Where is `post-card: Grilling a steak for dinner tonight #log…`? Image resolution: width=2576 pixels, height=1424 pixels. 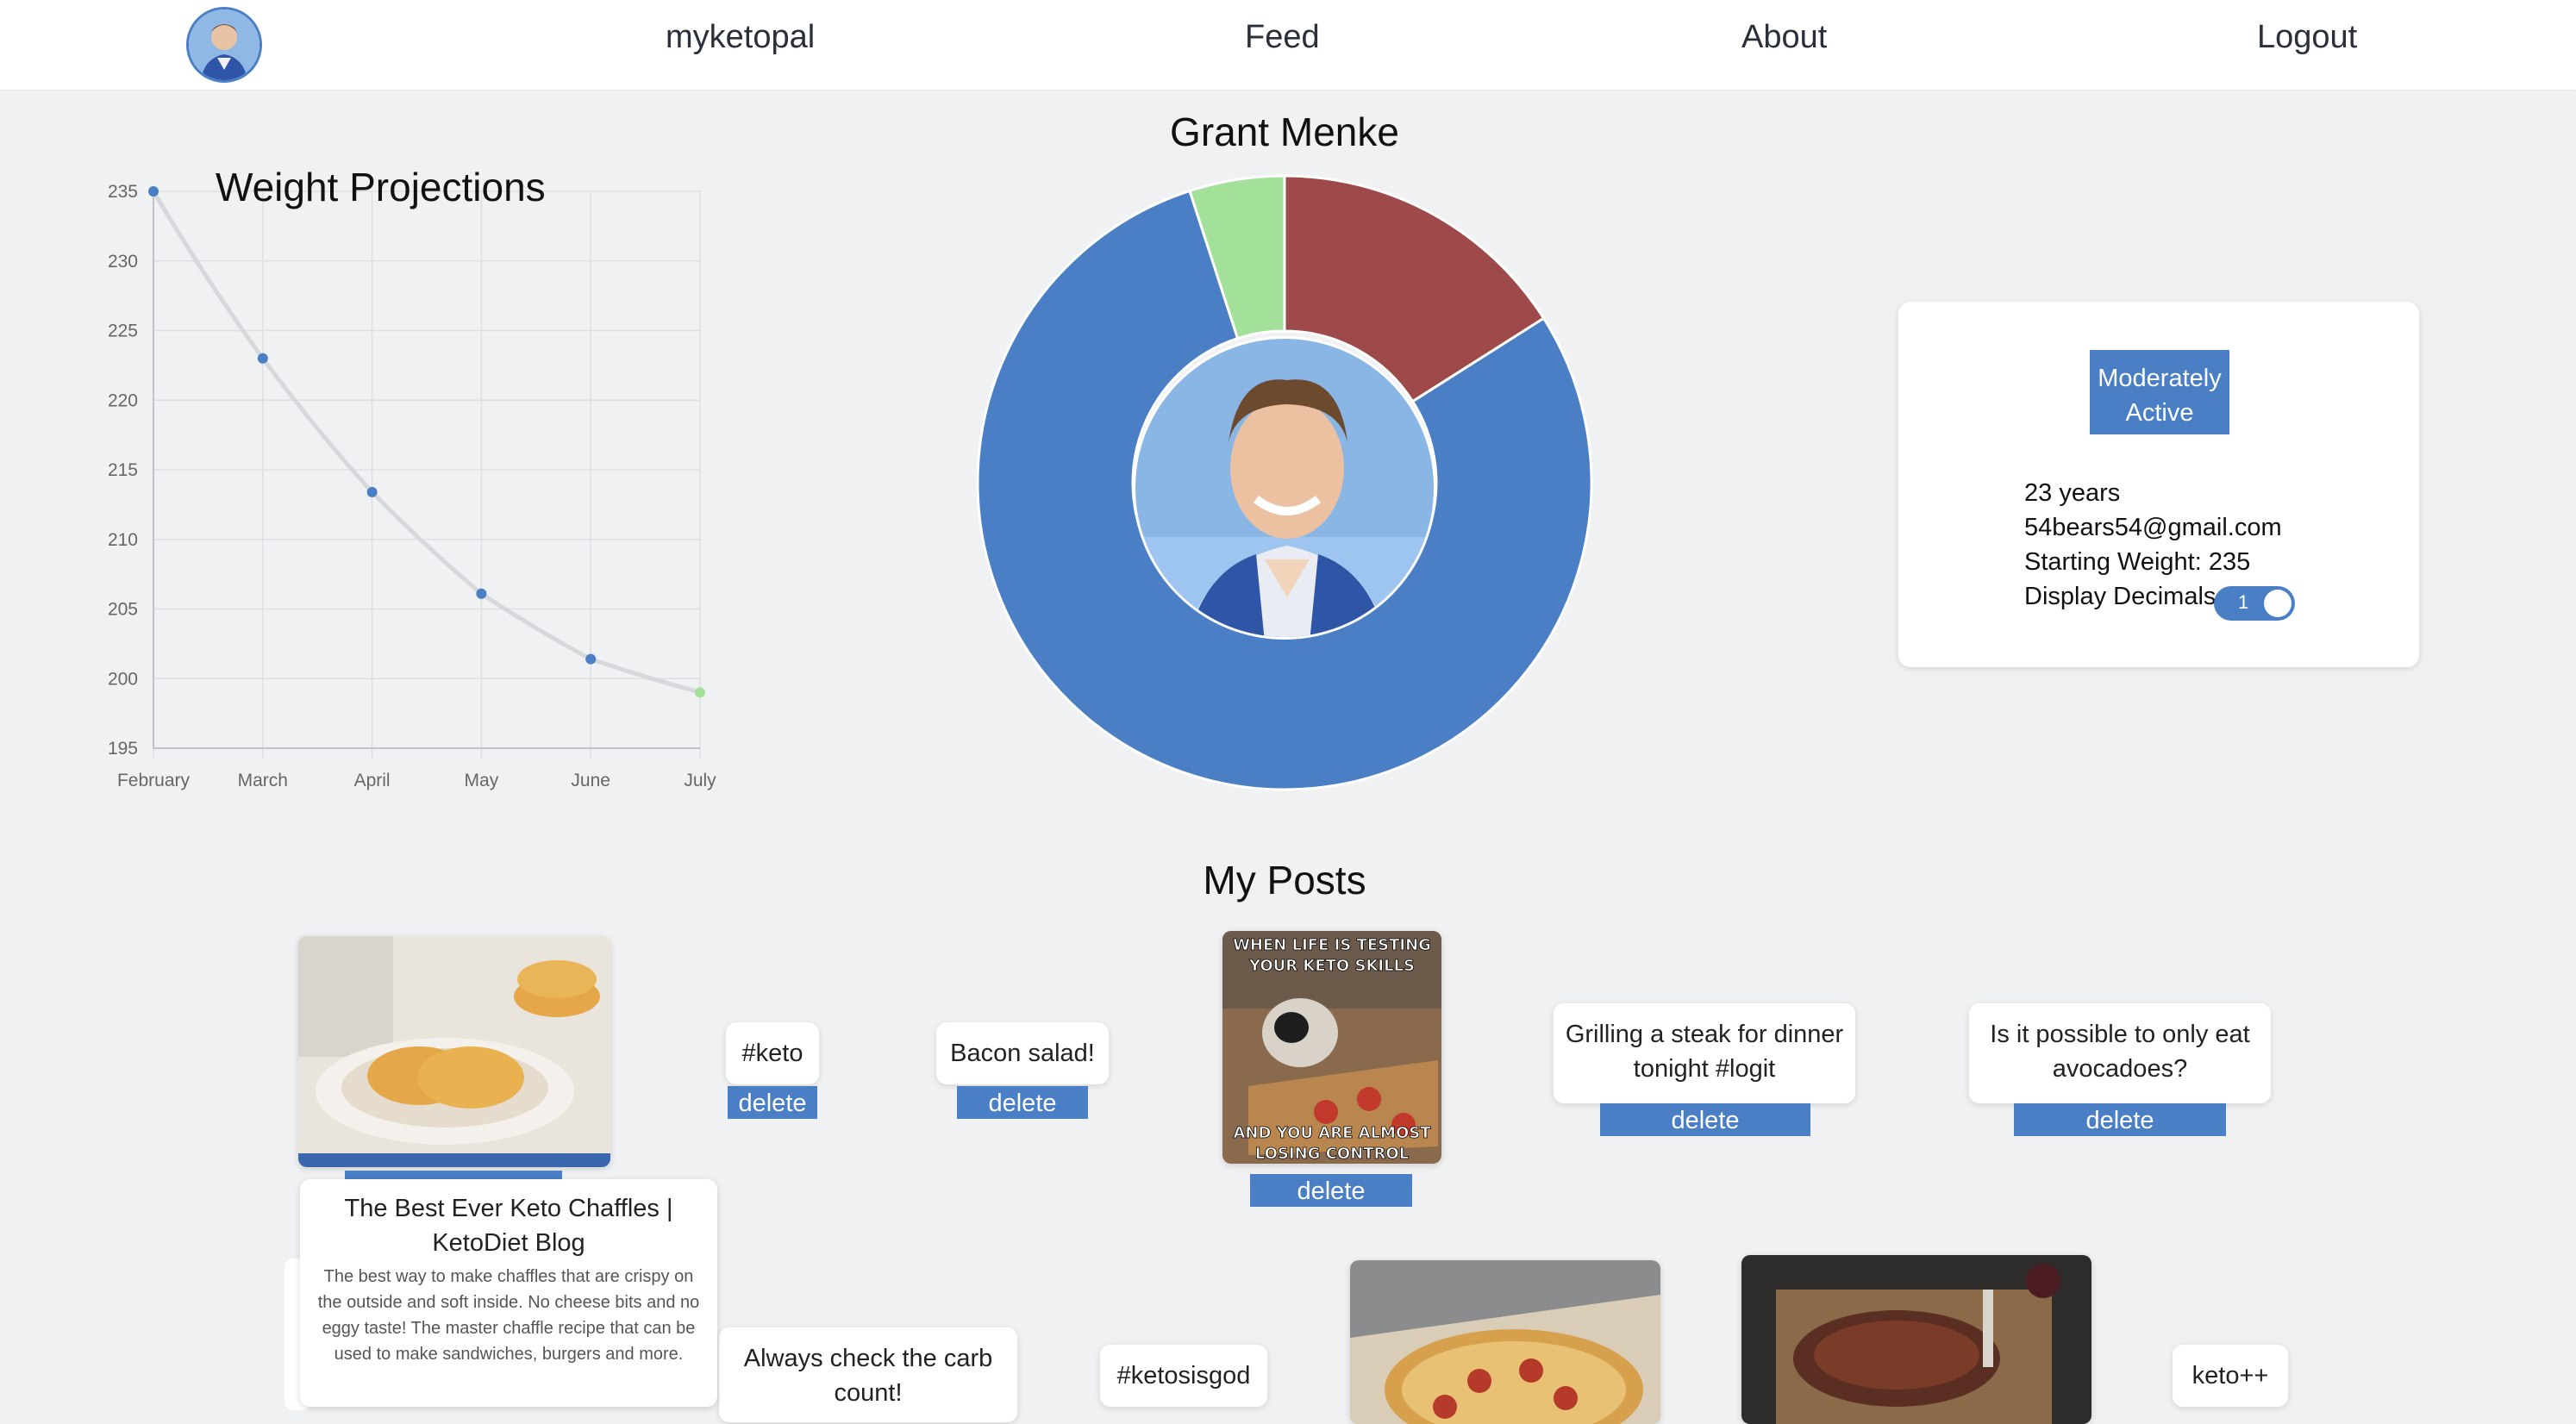 post-card: Grilling a steak for dinner tonight #log… is located at coordinates (1704, 1053).